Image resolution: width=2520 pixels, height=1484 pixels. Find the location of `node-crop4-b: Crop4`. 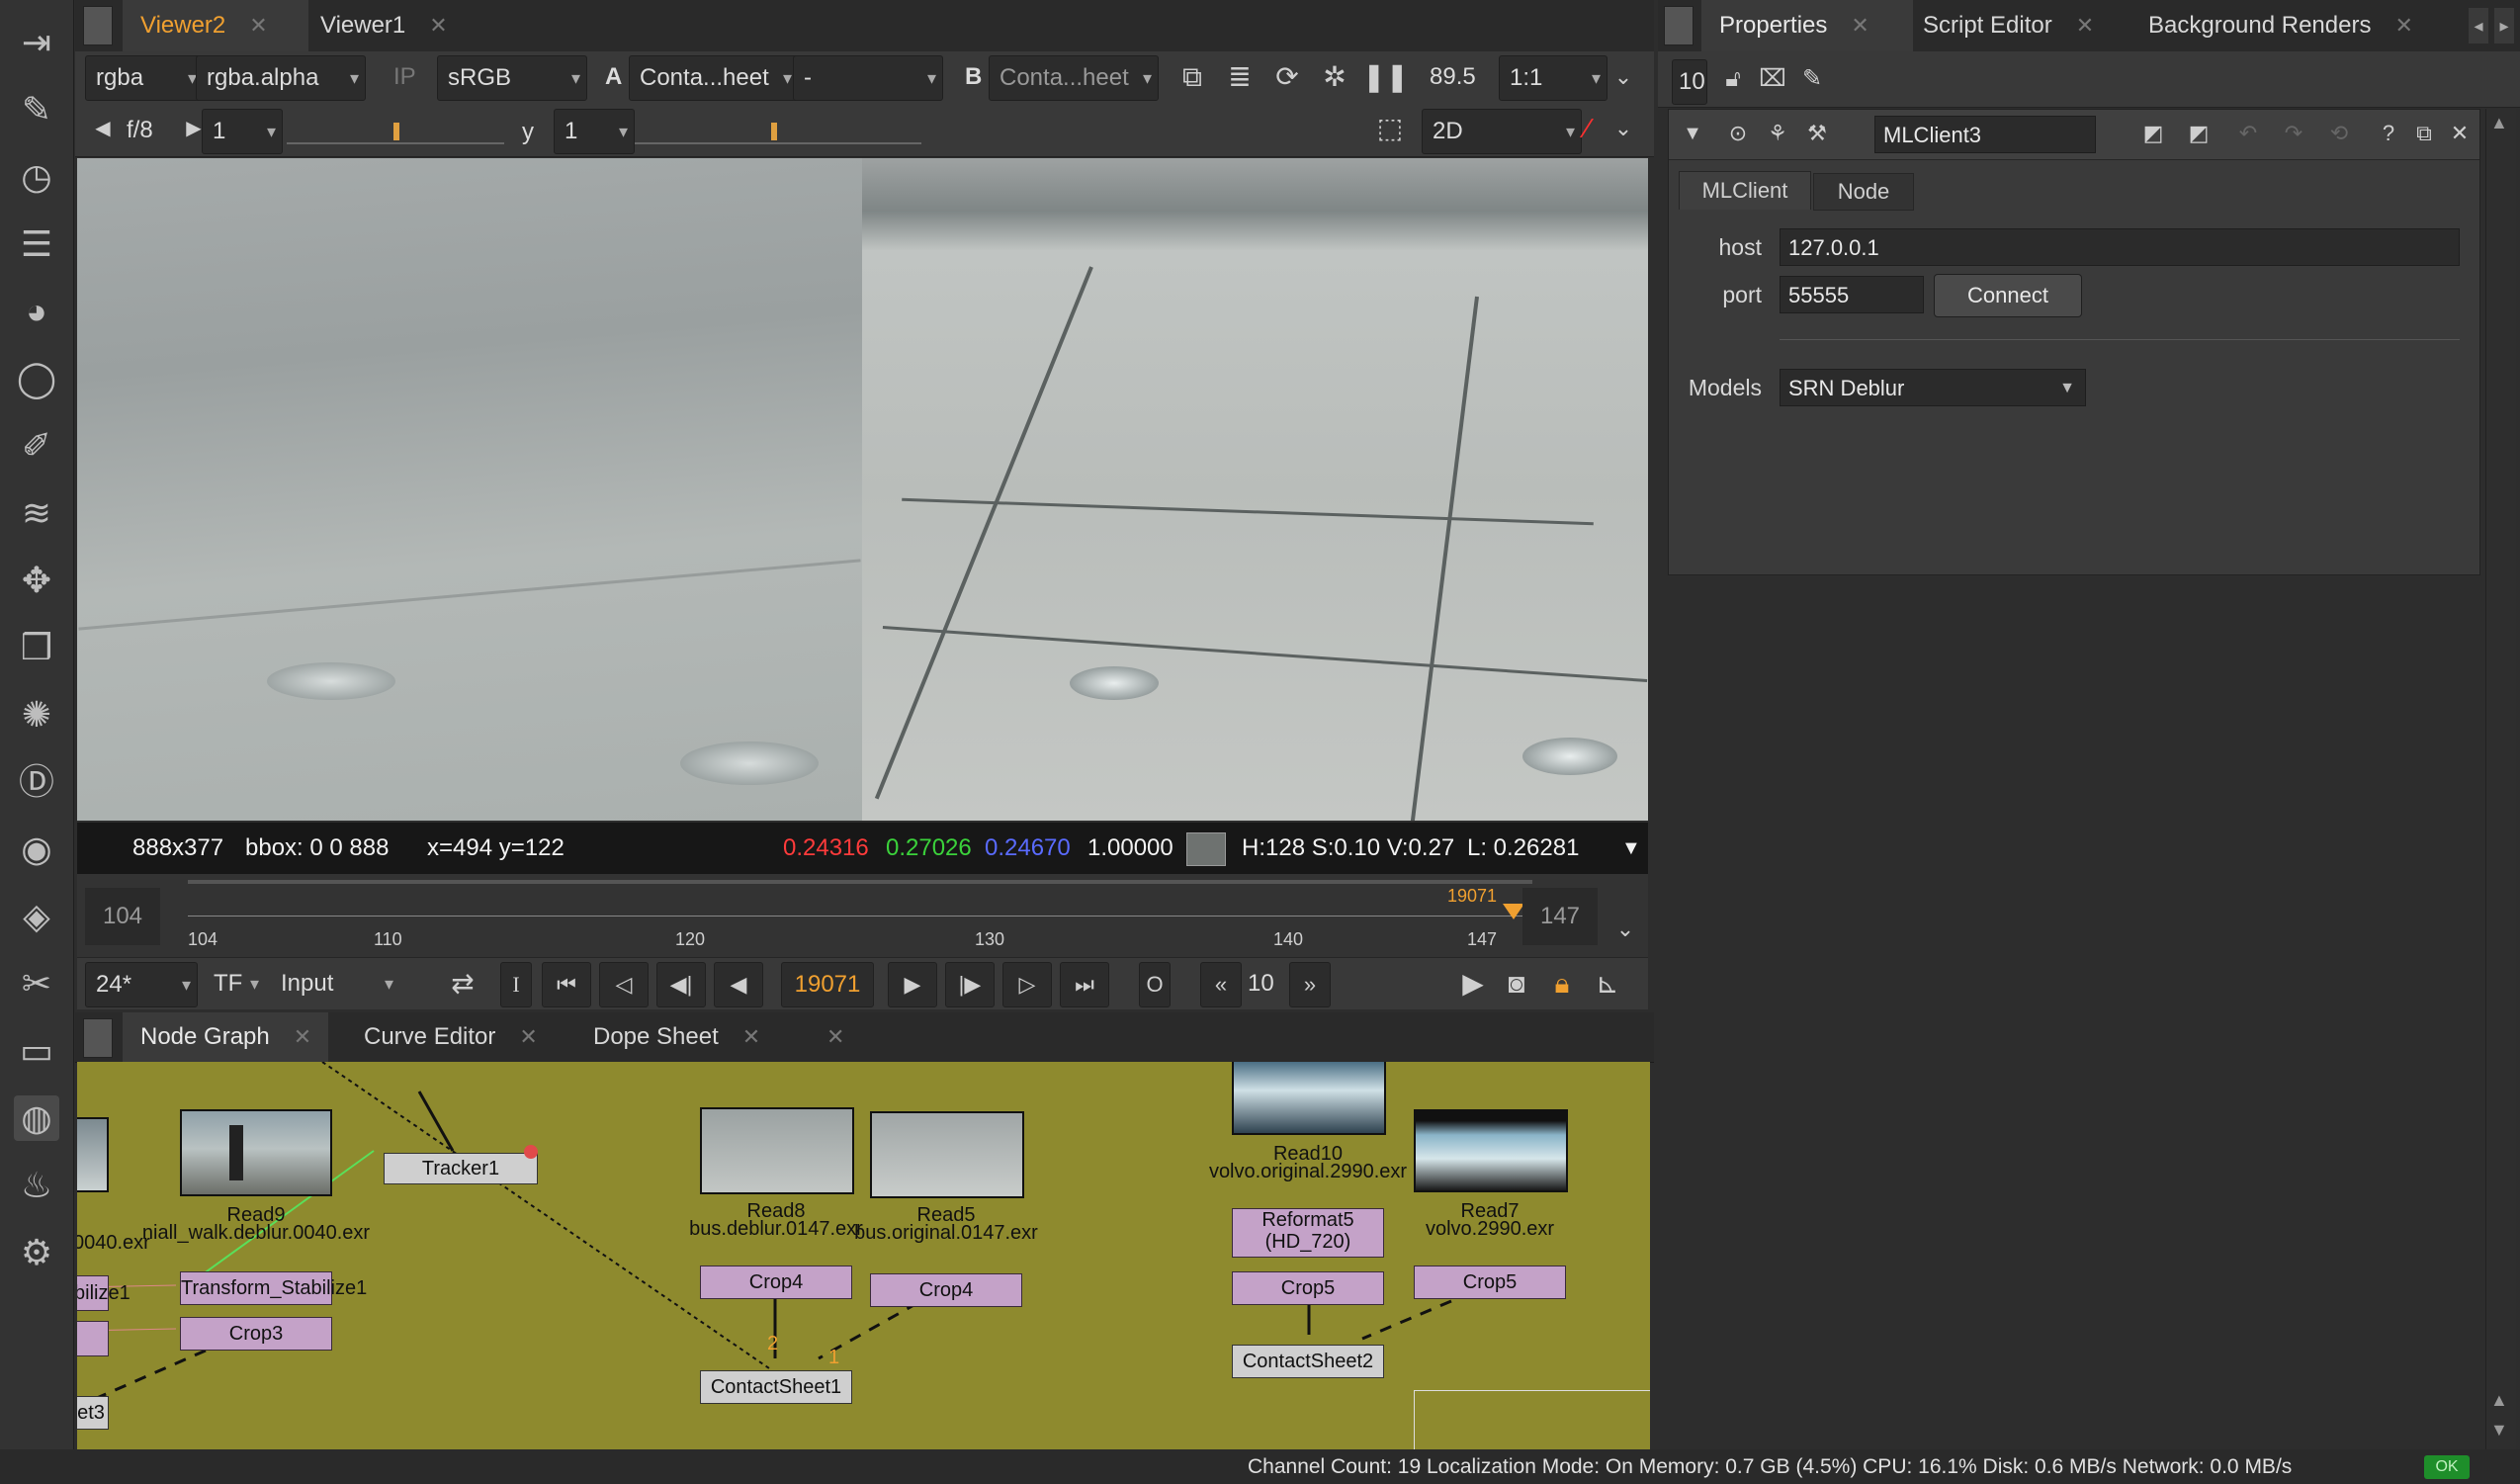

node-crop4-b: Crop4 is located at coordinates (946, 1290).